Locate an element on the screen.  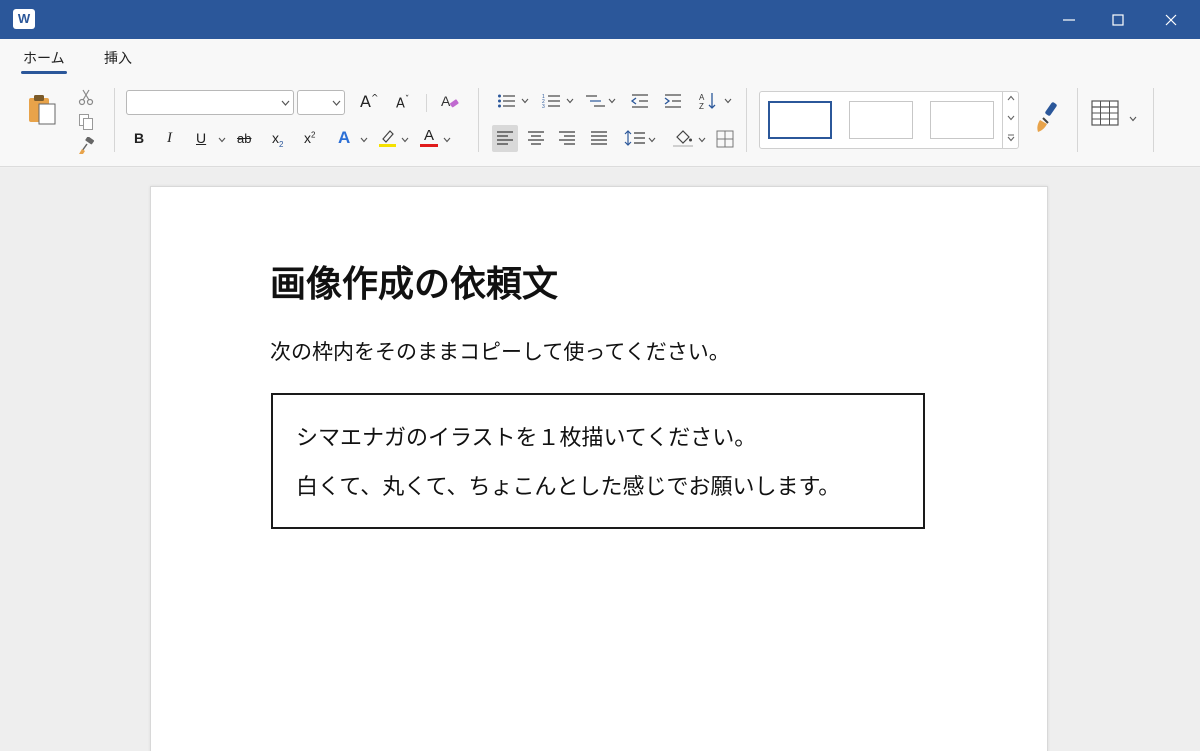
highlighter-icon is located at coordinates (387, 138).